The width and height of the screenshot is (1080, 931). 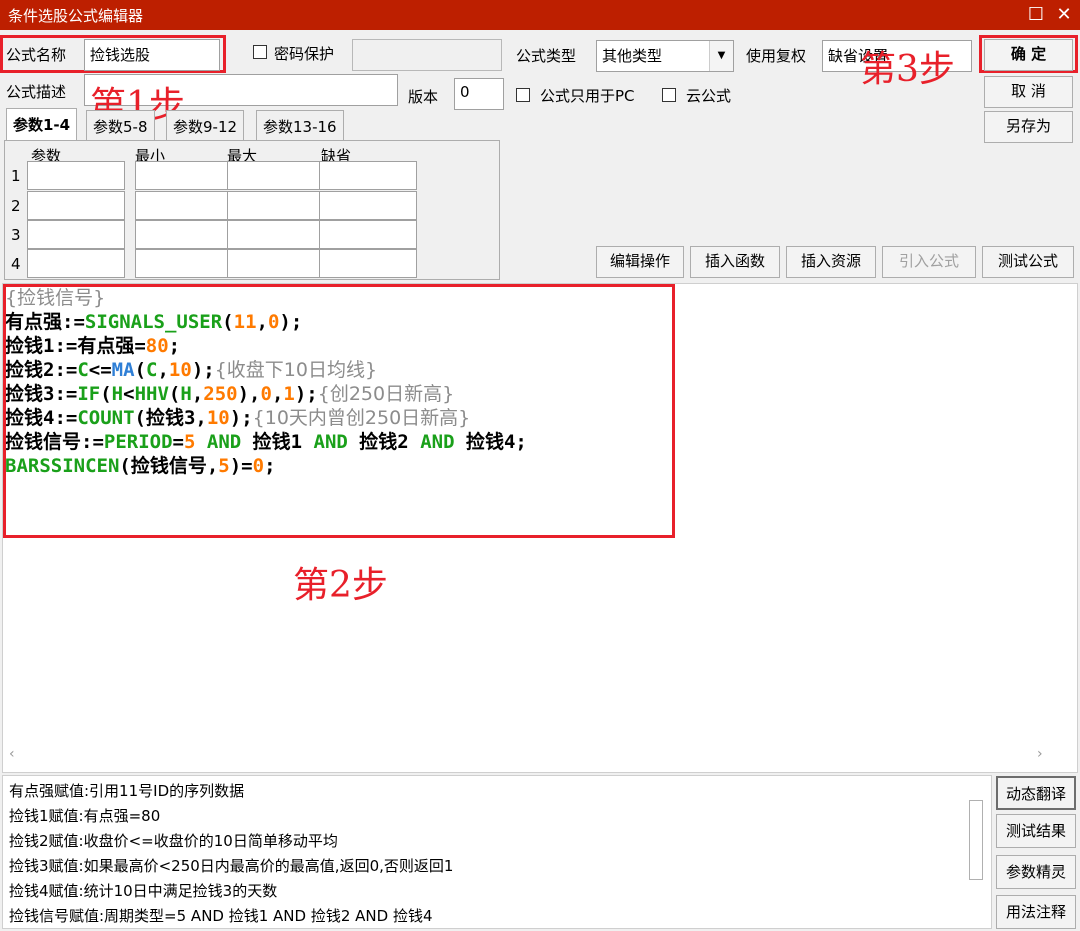 I want to click on scroll-left-icon: ‹, so click(x=12, y=754).